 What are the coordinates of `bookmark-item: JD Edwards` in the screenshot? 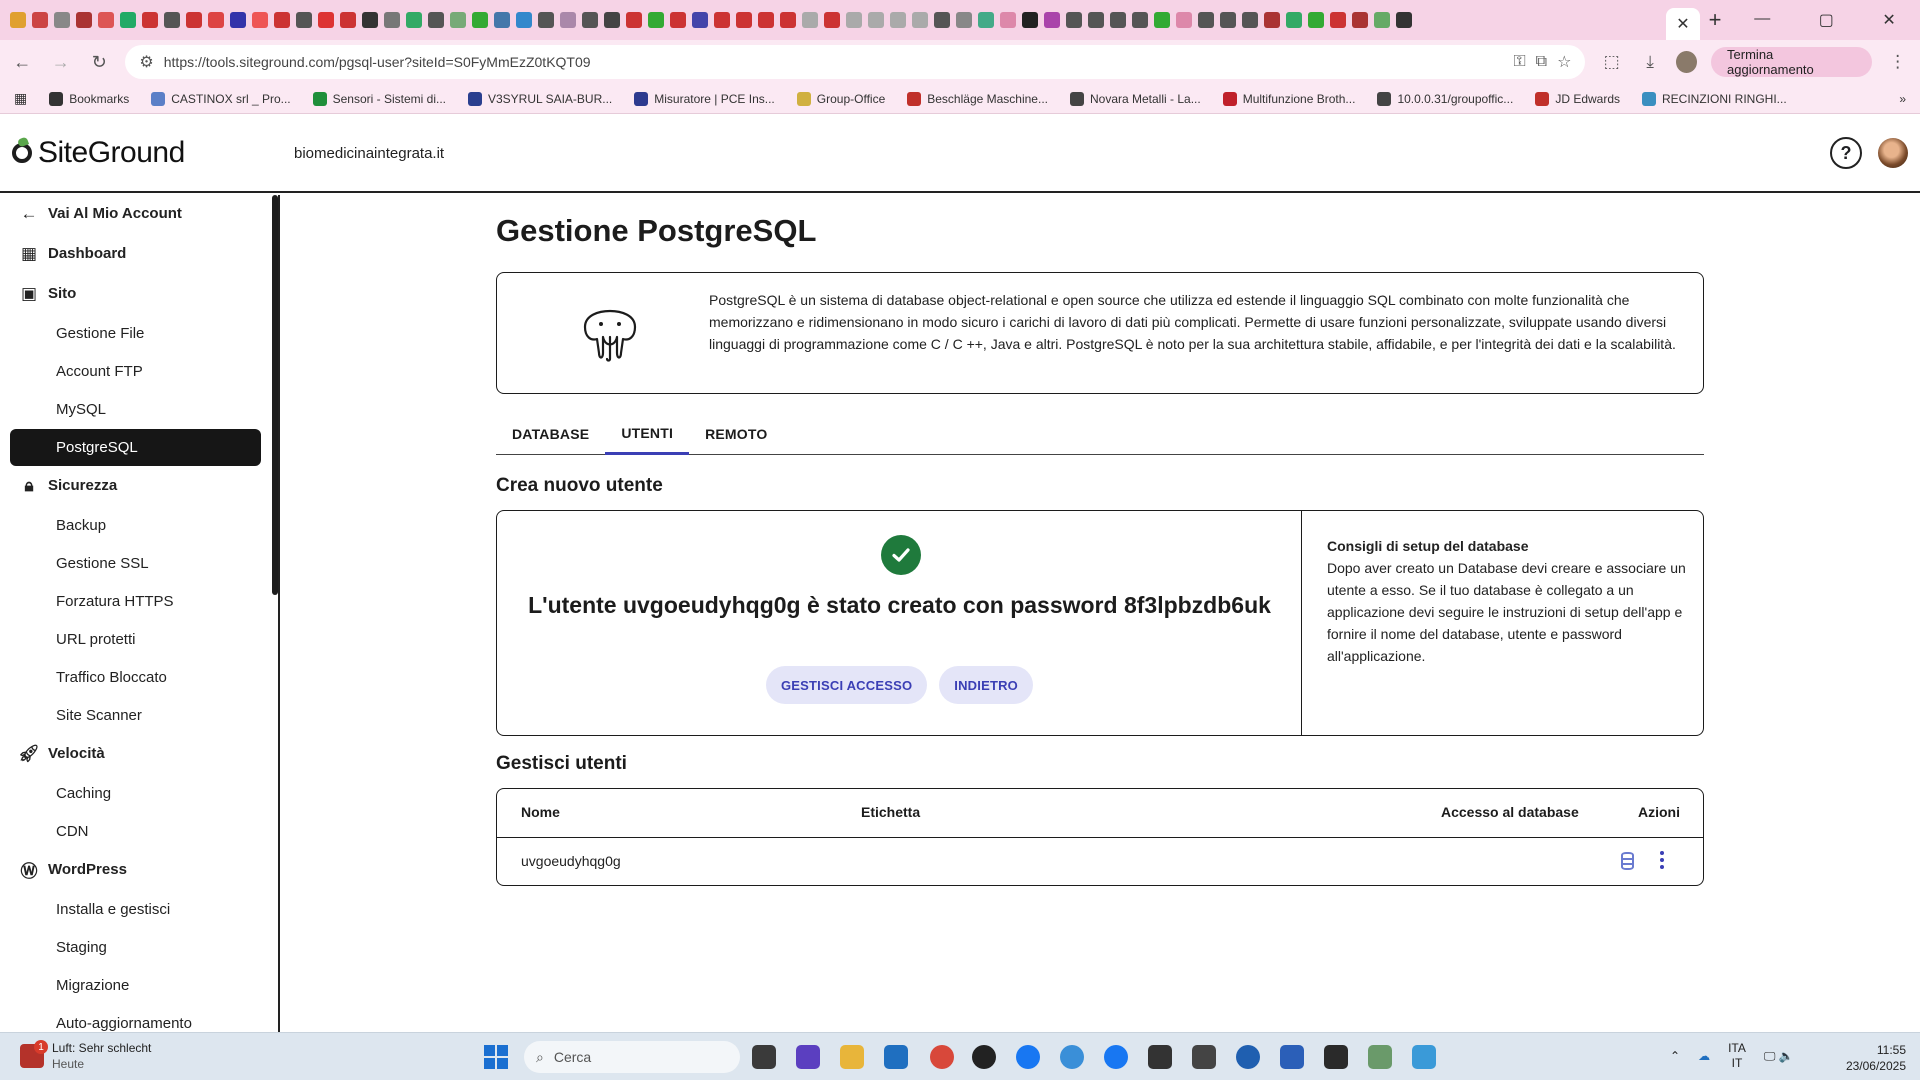 It's located at (1577, 98).